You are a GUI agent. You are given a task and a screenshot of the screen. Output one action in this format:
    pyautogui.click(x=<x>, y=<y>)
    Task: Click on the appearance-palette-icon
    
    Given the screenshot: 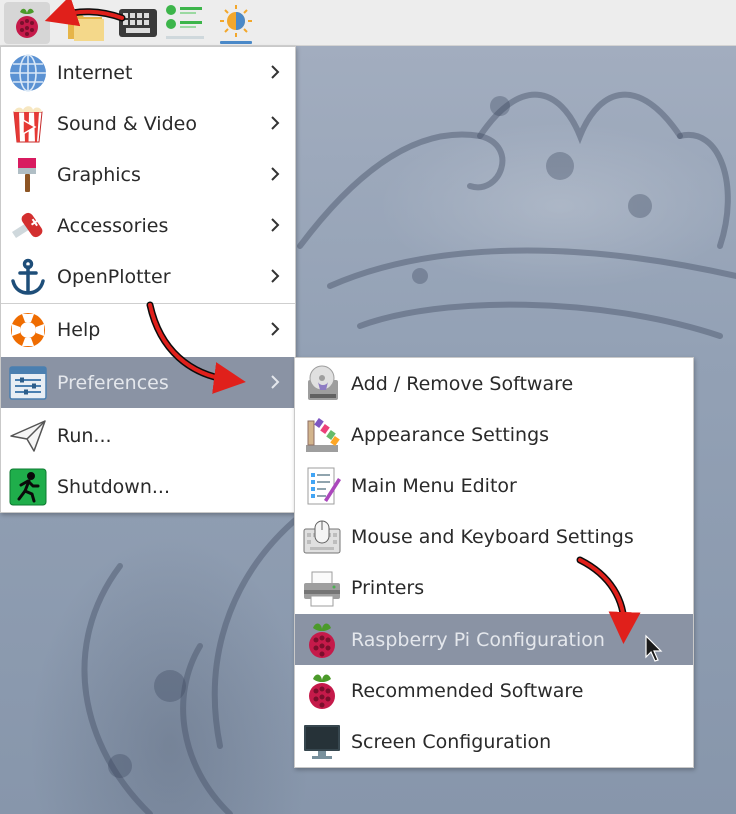 What is the action you would take?
    pyautogui.click(x=322, y=435)
    